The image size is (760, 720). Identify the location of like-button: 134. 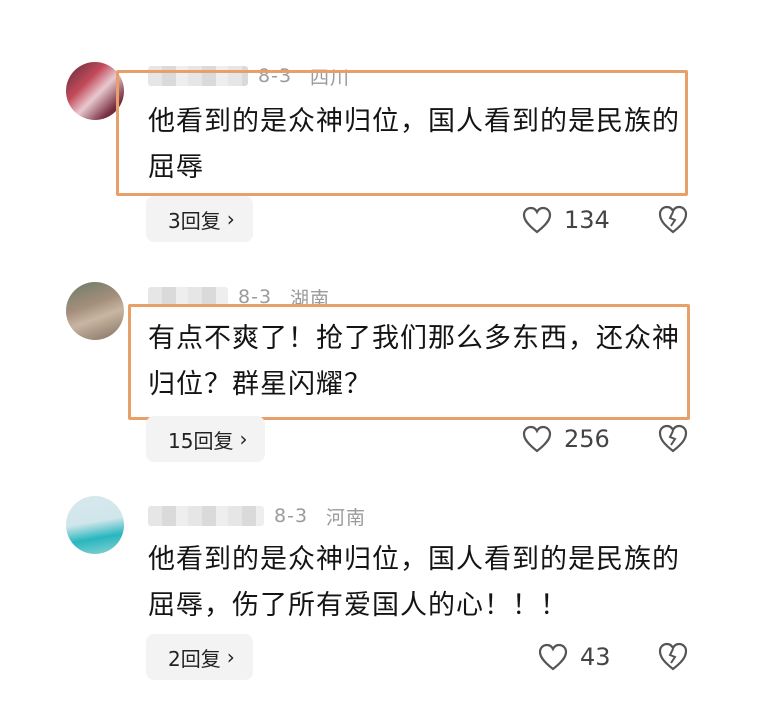
(566, 220).